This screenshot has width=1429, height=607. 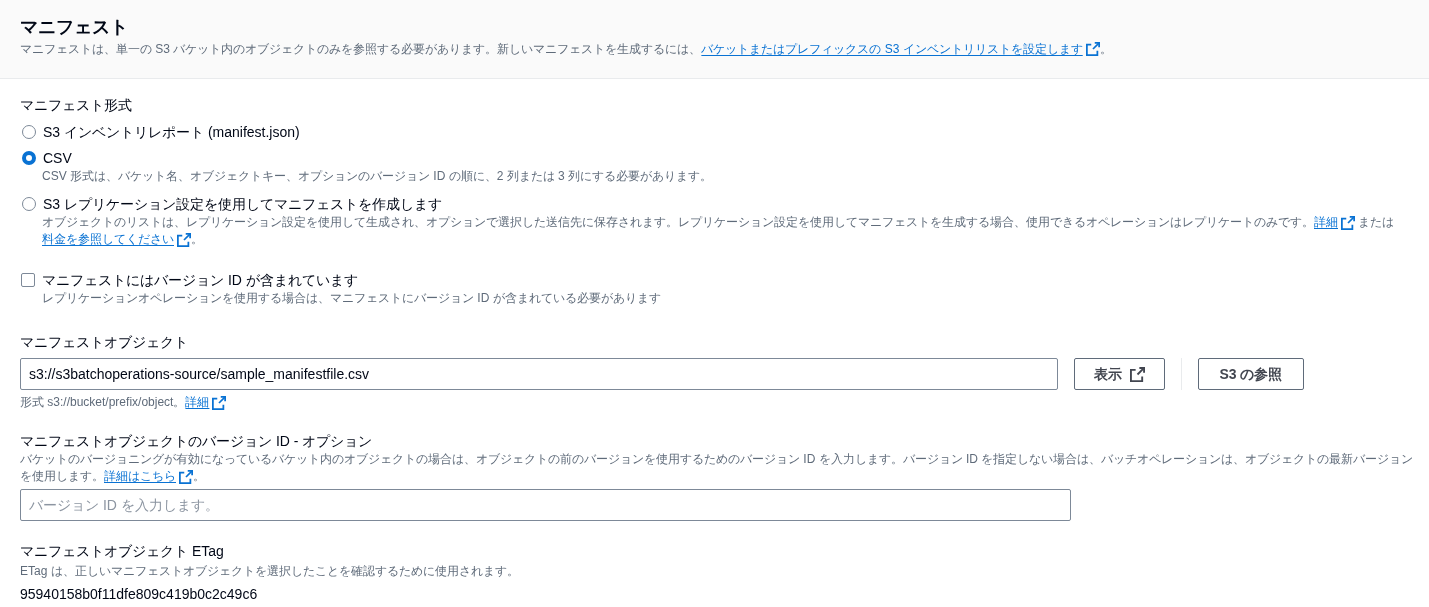 I want to click on field-label: マニフェストオブジェクト ETag, so click(x=122, y=551).